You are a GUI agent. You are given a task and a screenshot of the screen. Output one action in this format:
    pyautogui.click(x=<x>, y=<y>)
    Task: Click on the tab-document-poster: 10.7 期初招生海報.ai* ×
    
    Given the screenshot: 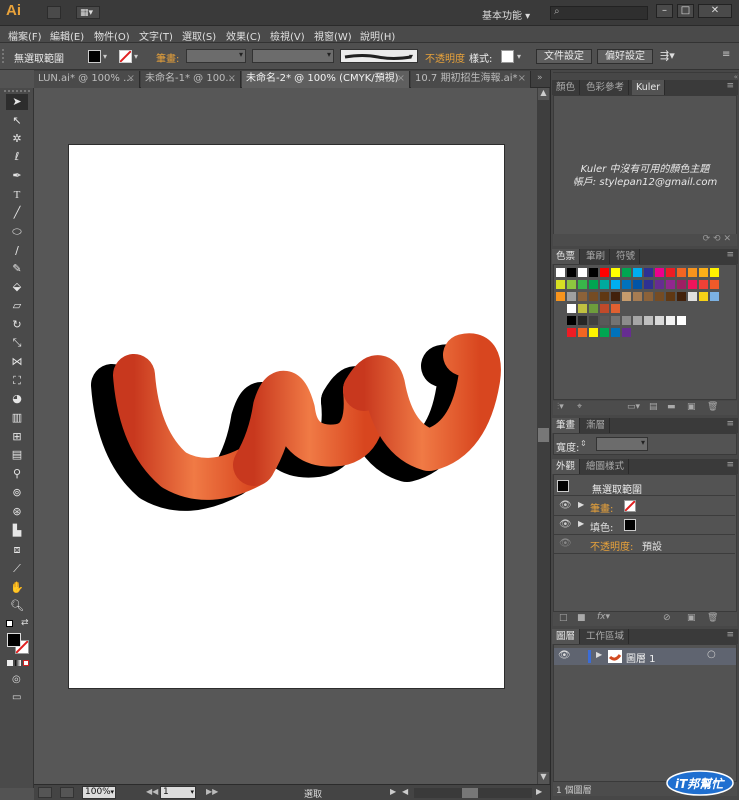 What is the action you would take?
    pyautogui.click(x=471, y=79)
    